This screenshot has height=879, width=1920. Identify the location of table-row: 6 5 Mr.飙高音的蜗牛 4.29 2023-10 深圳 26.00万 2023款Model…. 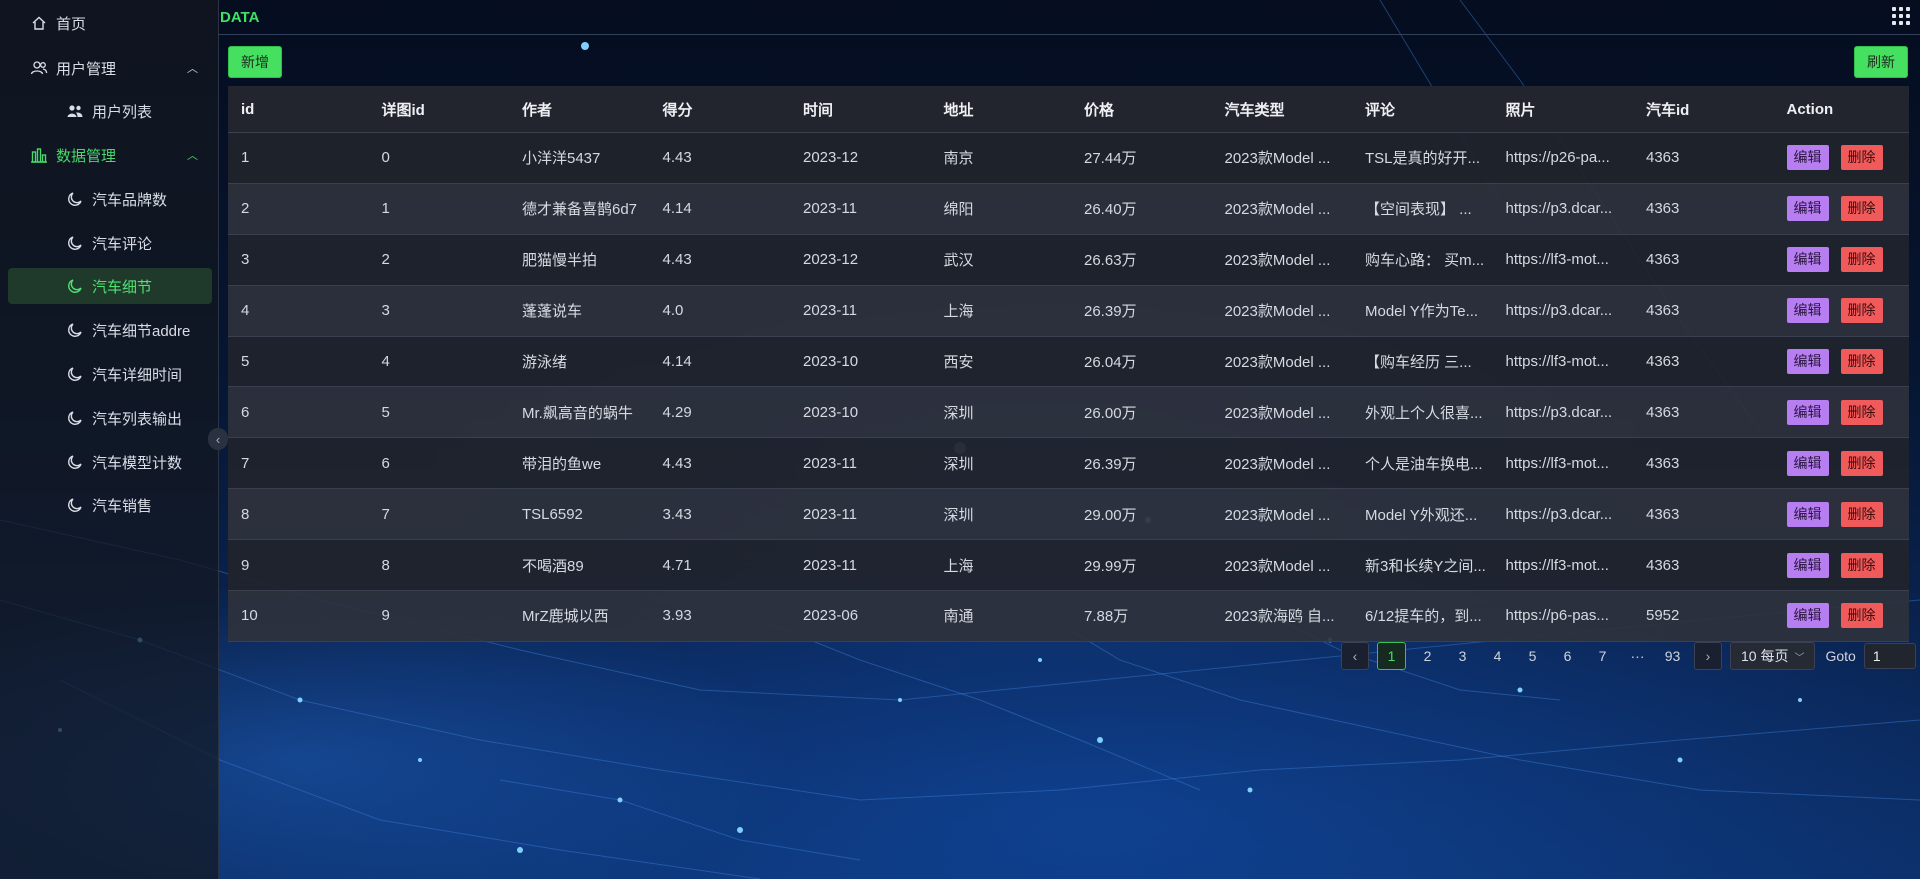
(1068, 413).